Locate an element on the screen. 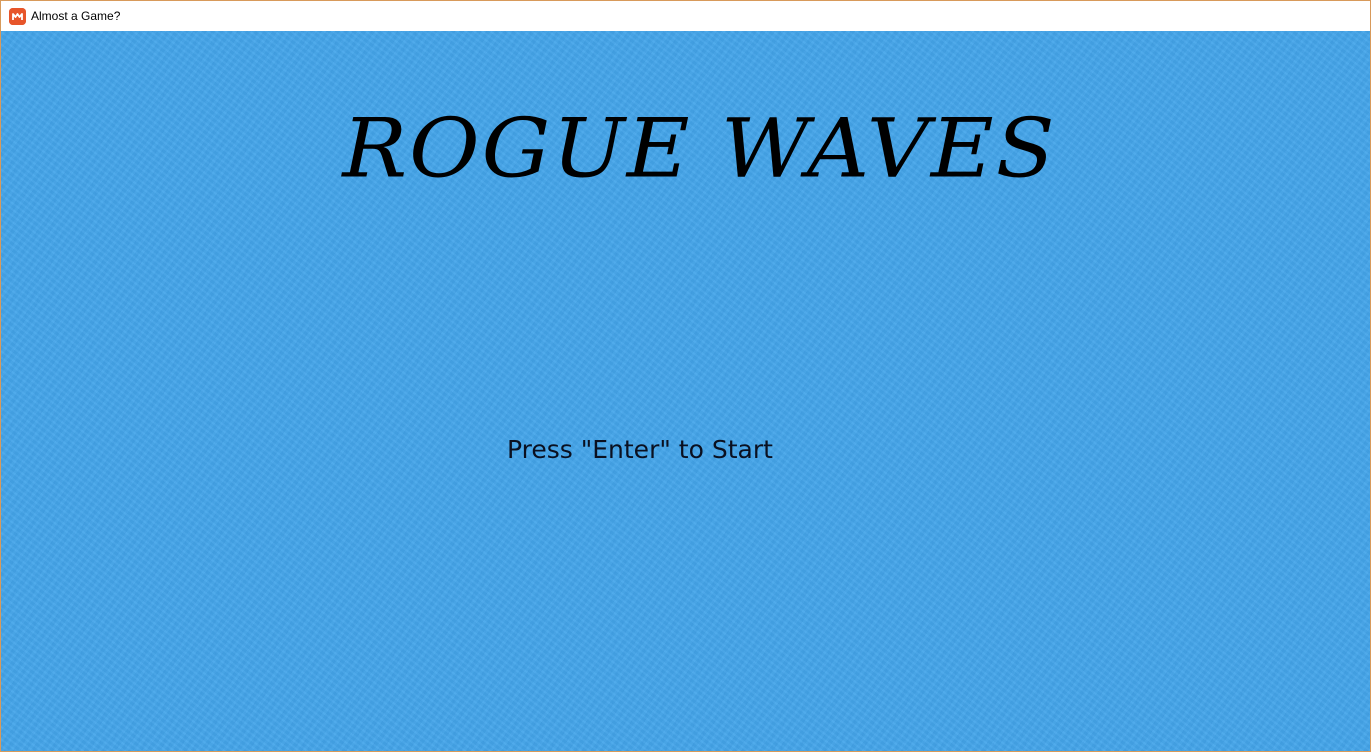 The height and width of the screenshot is (752, 1371). window-title: Almost a Game? is located at coordinates (76, 16).